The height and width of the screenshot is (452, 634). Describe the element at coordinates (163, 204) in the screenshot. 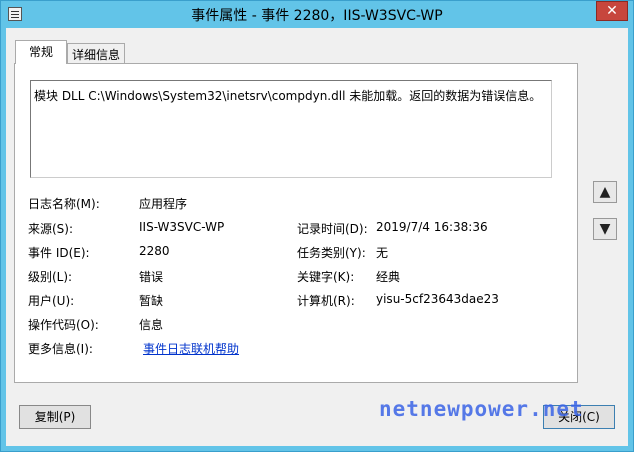

I see `log-name-value: 应用程序` at that location.